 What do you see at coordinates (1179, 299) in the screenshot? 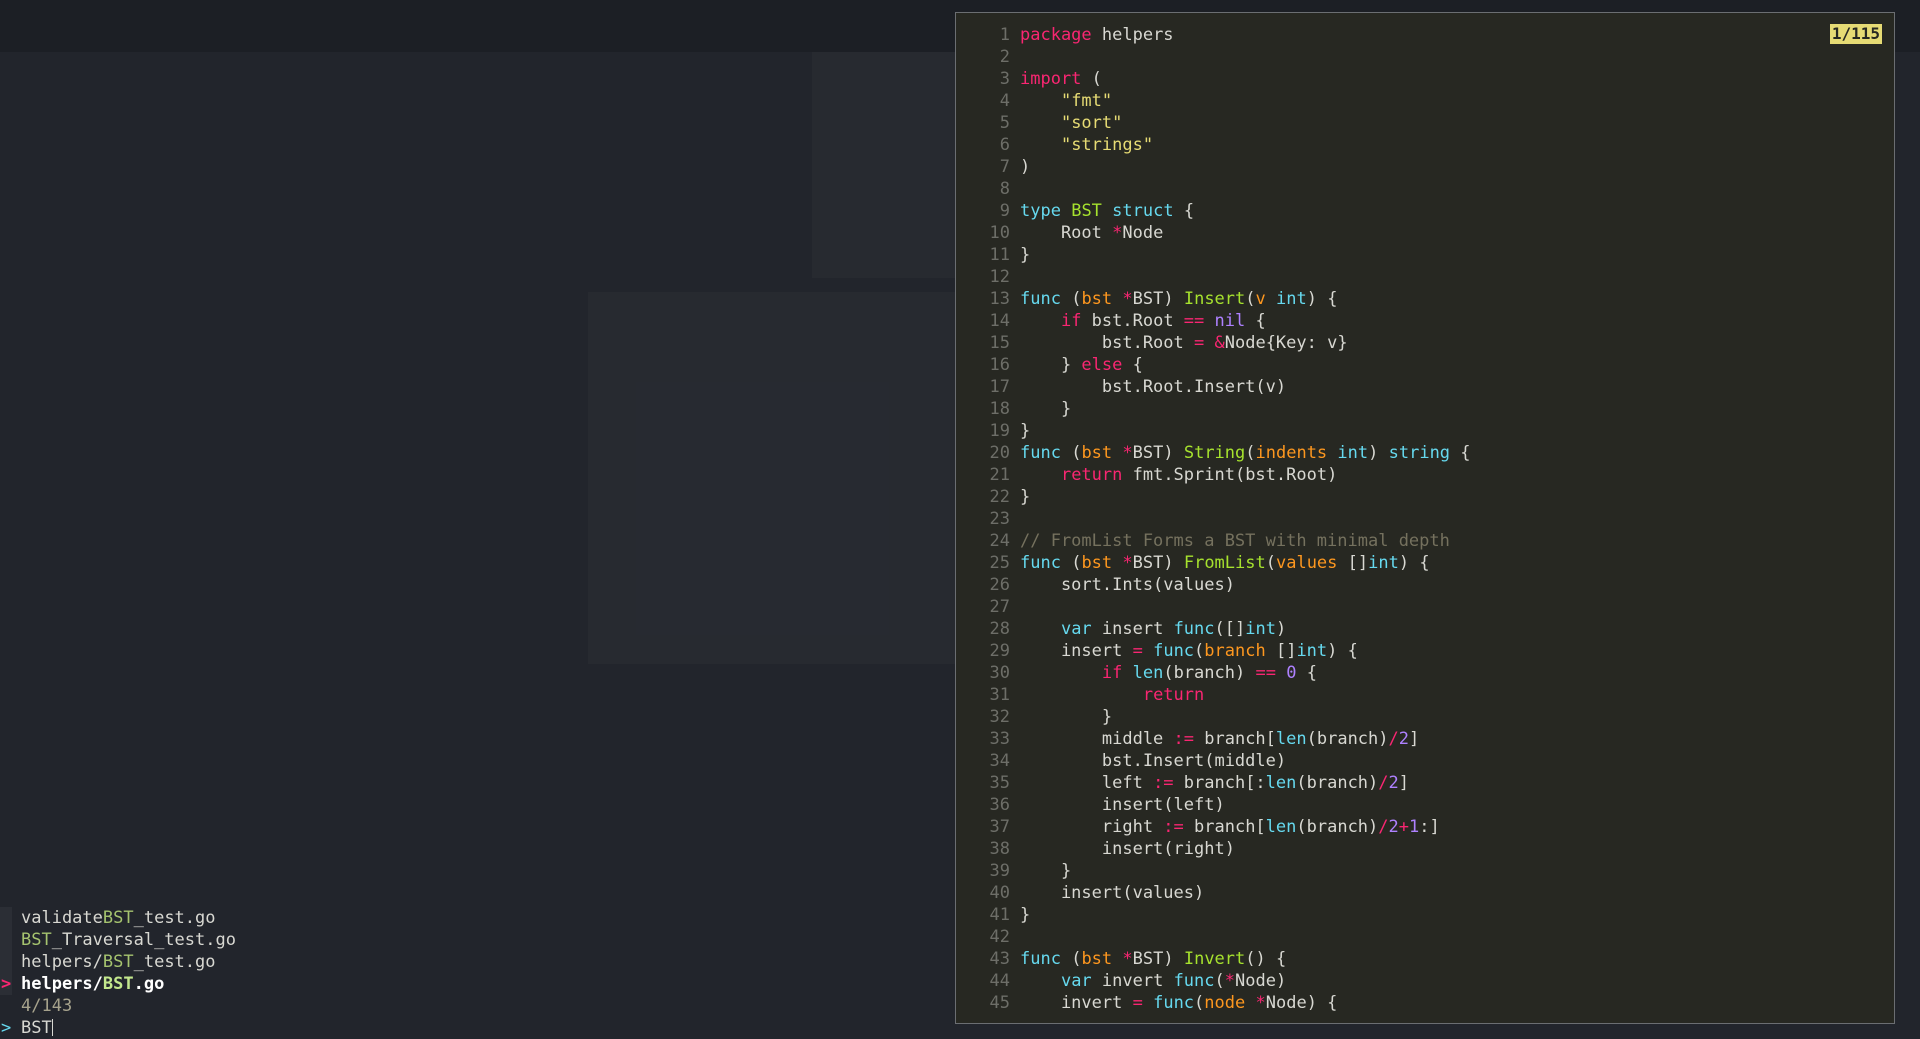
I see `code-text: func (bst *BST) Insert(v int) {` at bounding box center [1179, 299].